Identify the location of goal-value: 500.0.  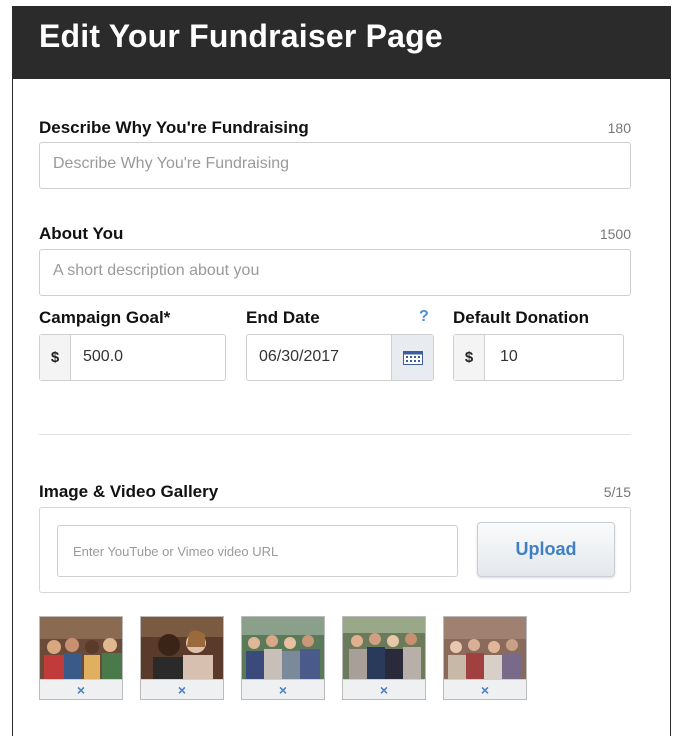
(103, 356).